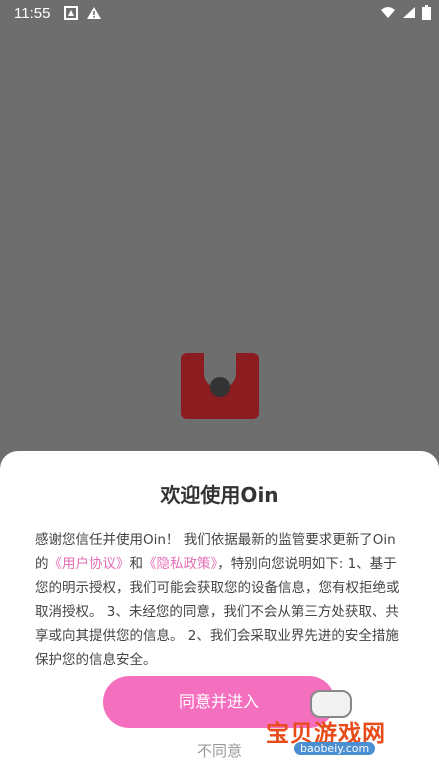 This screenshot has width=439, height=782. I want to click on body-text-and: 和, so click(136, 564).